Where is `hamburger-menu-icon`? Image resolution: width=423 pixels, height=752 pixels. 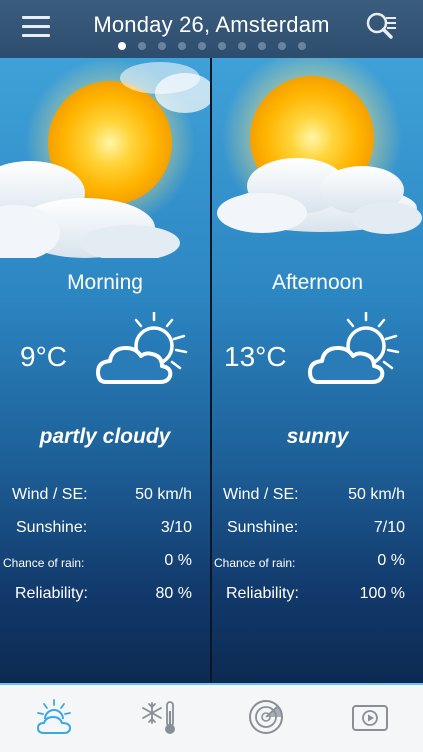
hamburger-menu-icon is located at coordinates (36, 26).